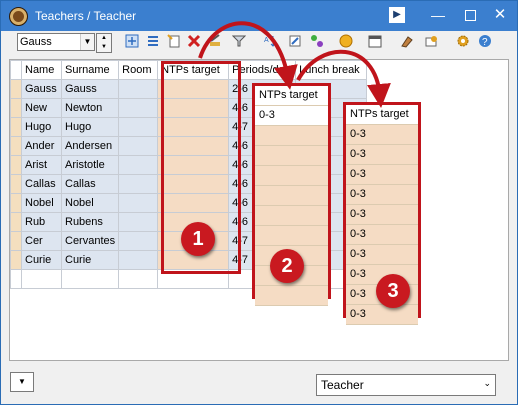 The height and width of the screenshot is (405, 518). I want to click on view-options-dropdown: ▼, so click(22, 382).